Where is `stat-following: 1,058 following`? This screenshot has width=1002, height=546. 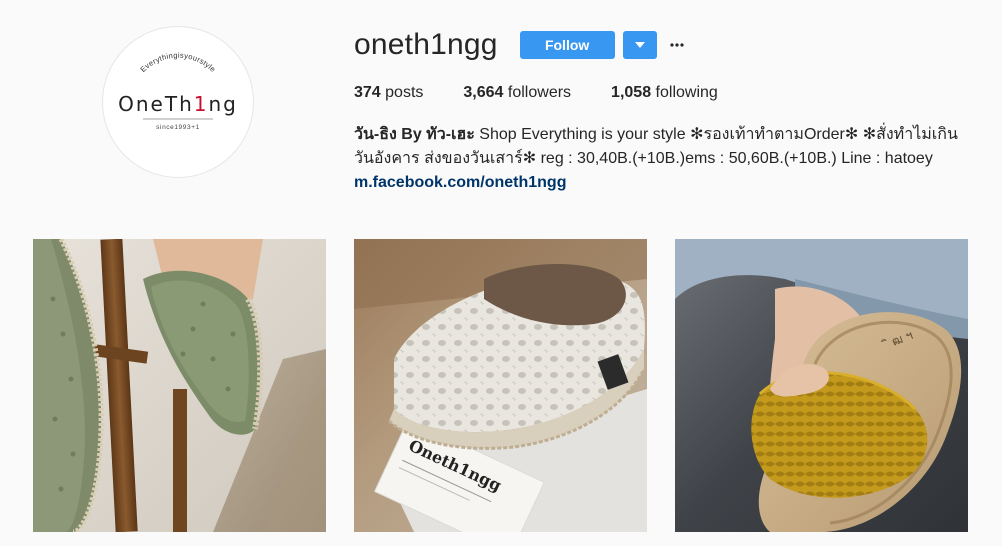
stat-following: 1,058 following is located at coordinates (664, 93).